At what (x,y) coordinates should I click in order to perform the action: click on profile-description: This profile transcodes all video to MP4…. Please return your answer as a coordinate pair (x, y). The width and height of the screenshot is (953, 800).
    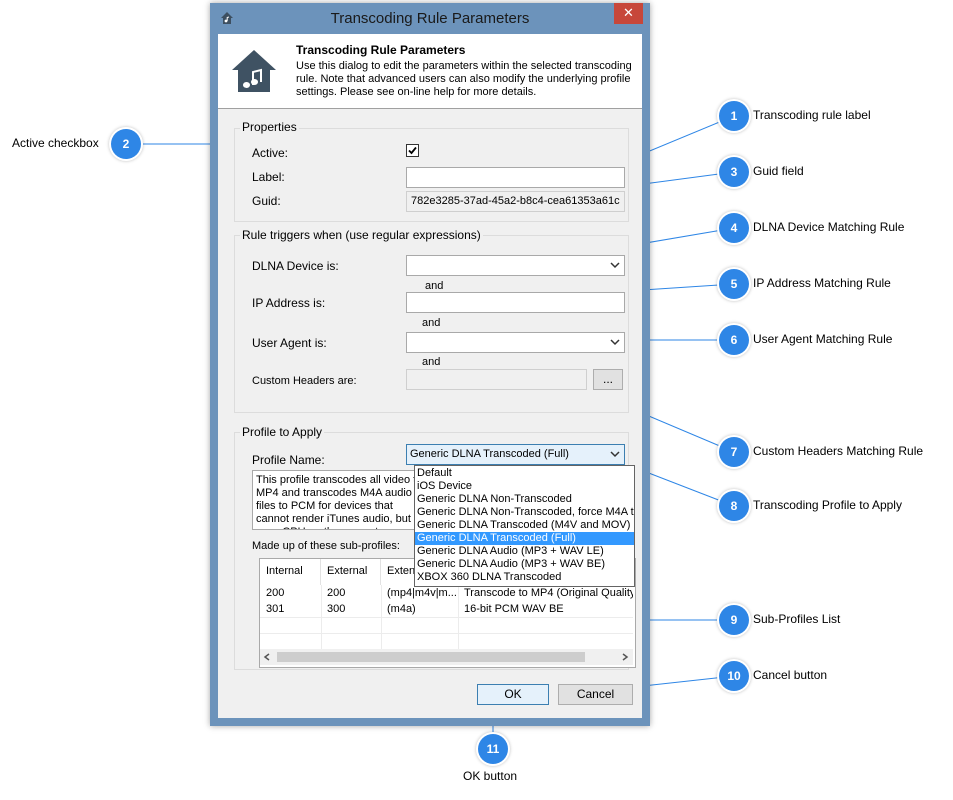
    Looking at the image, I should click on (339, 501).